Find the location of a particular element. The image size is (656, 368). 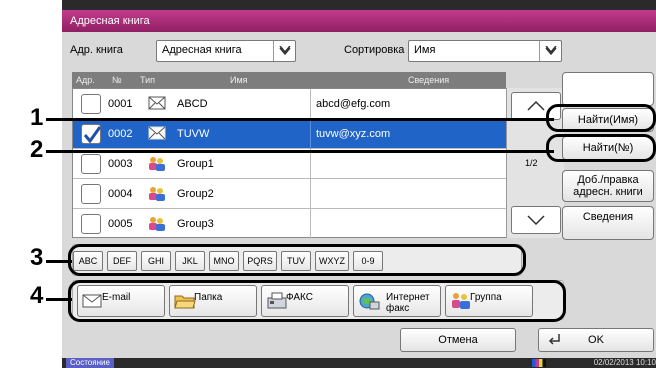

list-item: 0004 Group2 is located at coordinates (318, 194).